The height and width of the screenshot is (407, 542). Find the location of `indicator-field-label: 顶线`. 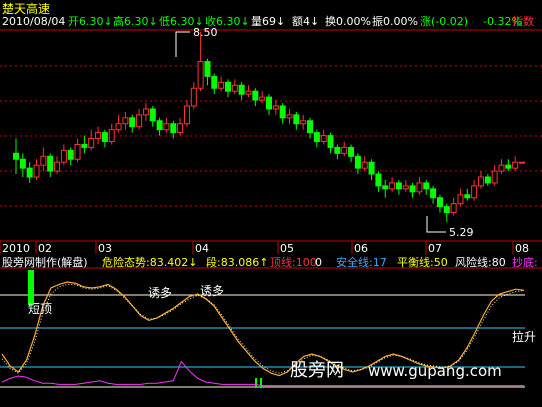

indicator-field-label: 顶线 is located at coordinates (281, 262).